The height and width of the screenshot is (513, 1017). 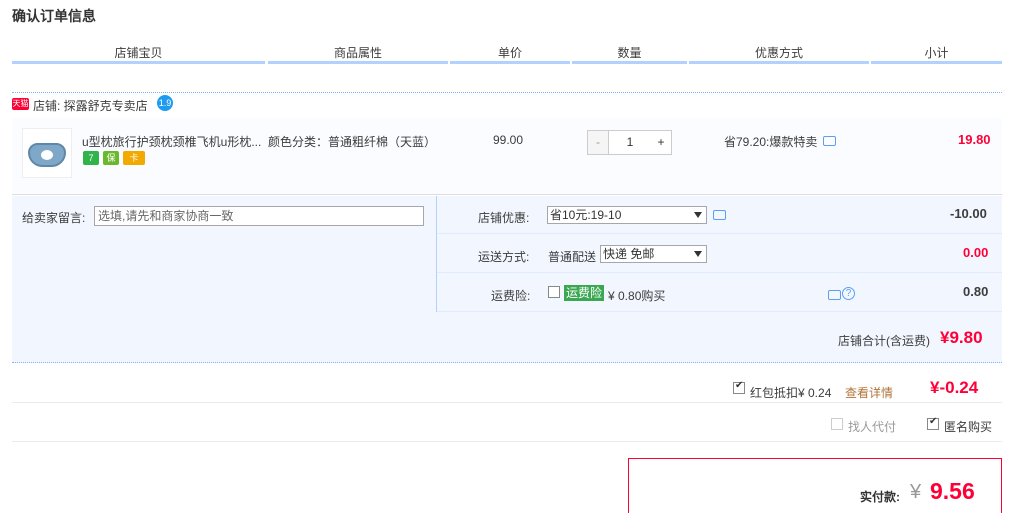 I want to click on daifu-checkbox, so click(x=837, y=424).